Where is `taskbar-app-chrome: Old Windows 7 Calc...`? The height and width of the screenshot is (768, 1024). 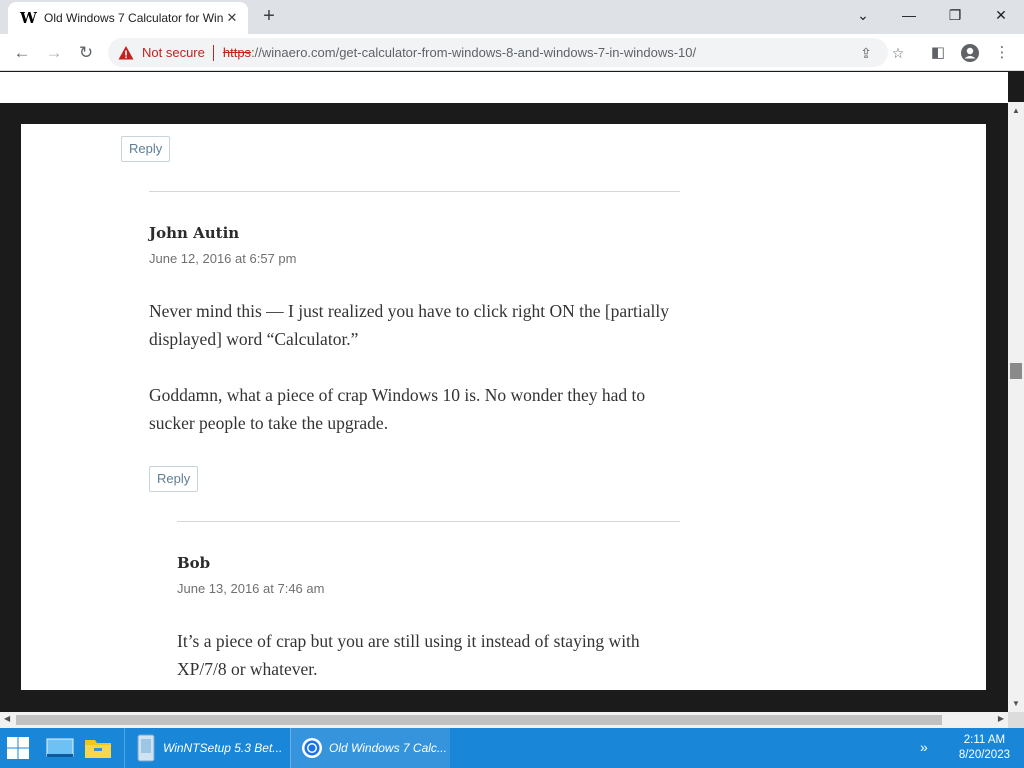 taskbar-app-chrome: Old Windows 7 Calc... is located at coordinates (370, 748).